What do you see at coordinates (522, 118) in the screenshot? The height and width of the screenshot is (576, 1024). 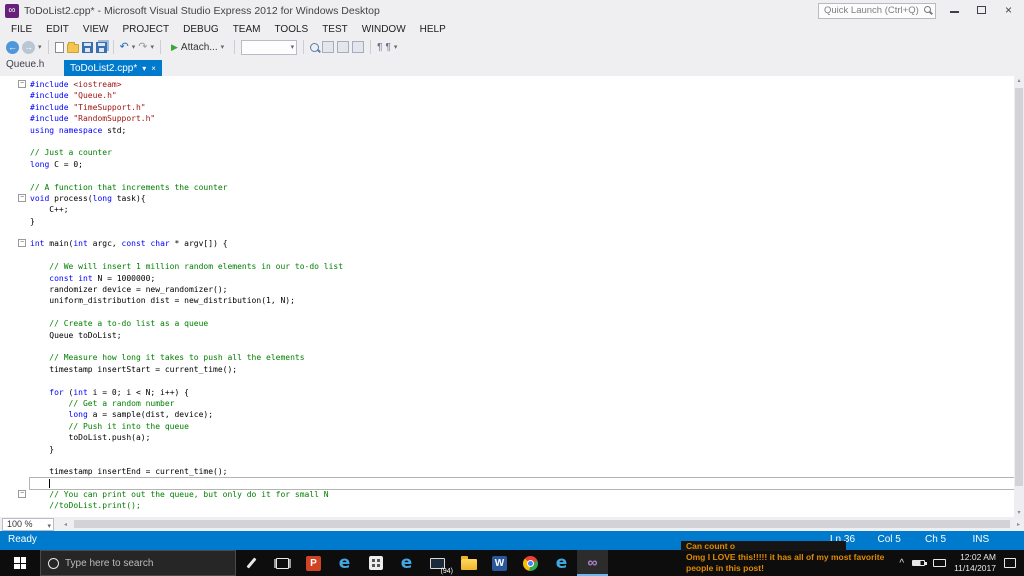 I see `code-line: #include "RandomSupport.h"` at bounding box center [522, 118].